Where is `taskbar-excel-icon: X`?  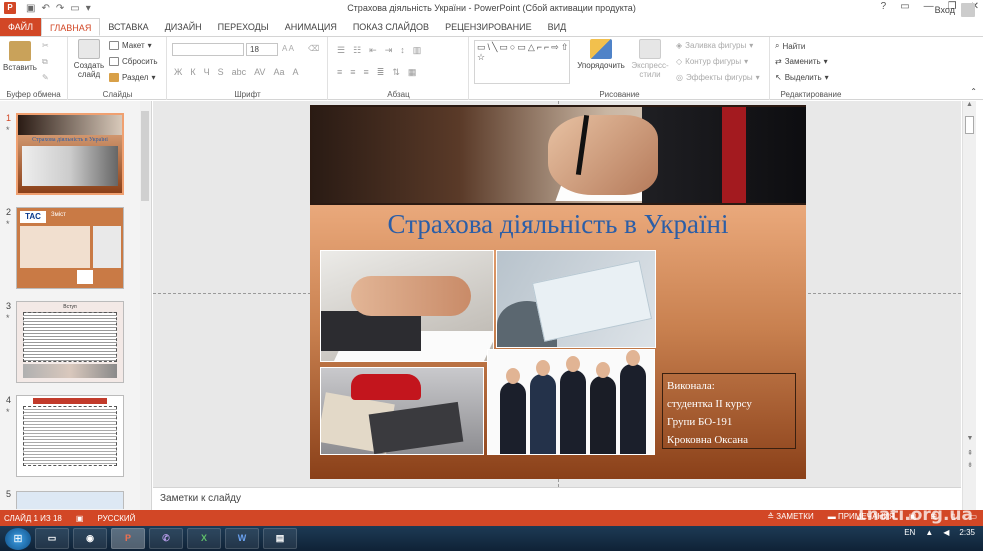
taskbar-excel-icon: X is located at coordinates (204, 538).